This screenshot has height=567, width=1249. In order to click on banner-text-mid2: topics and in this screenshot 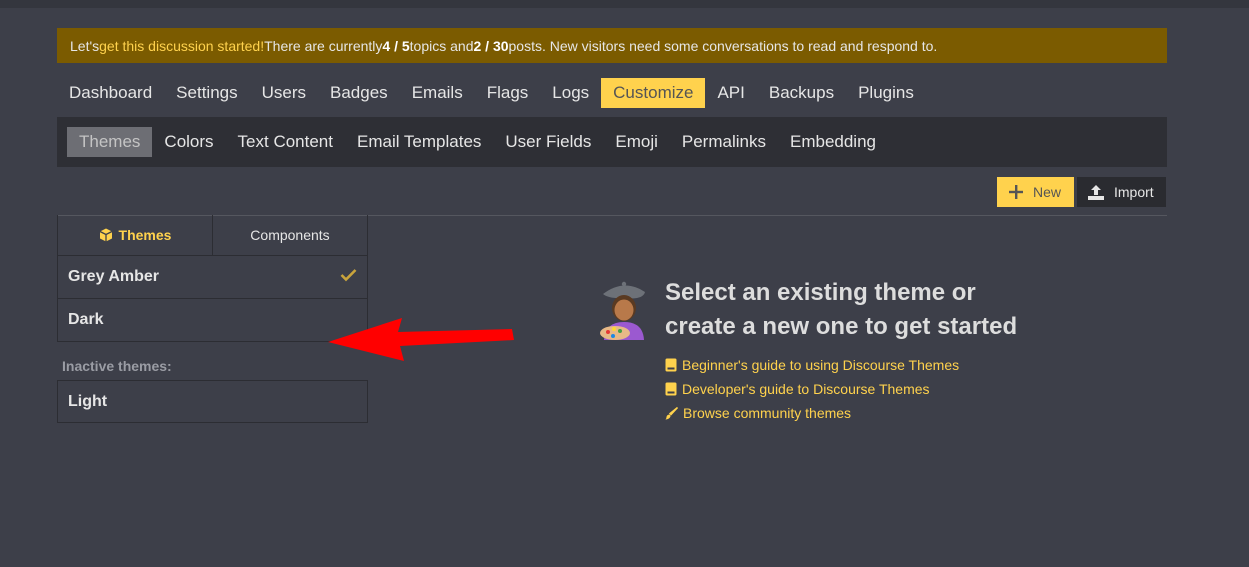, I will do `click(441, 45)`.